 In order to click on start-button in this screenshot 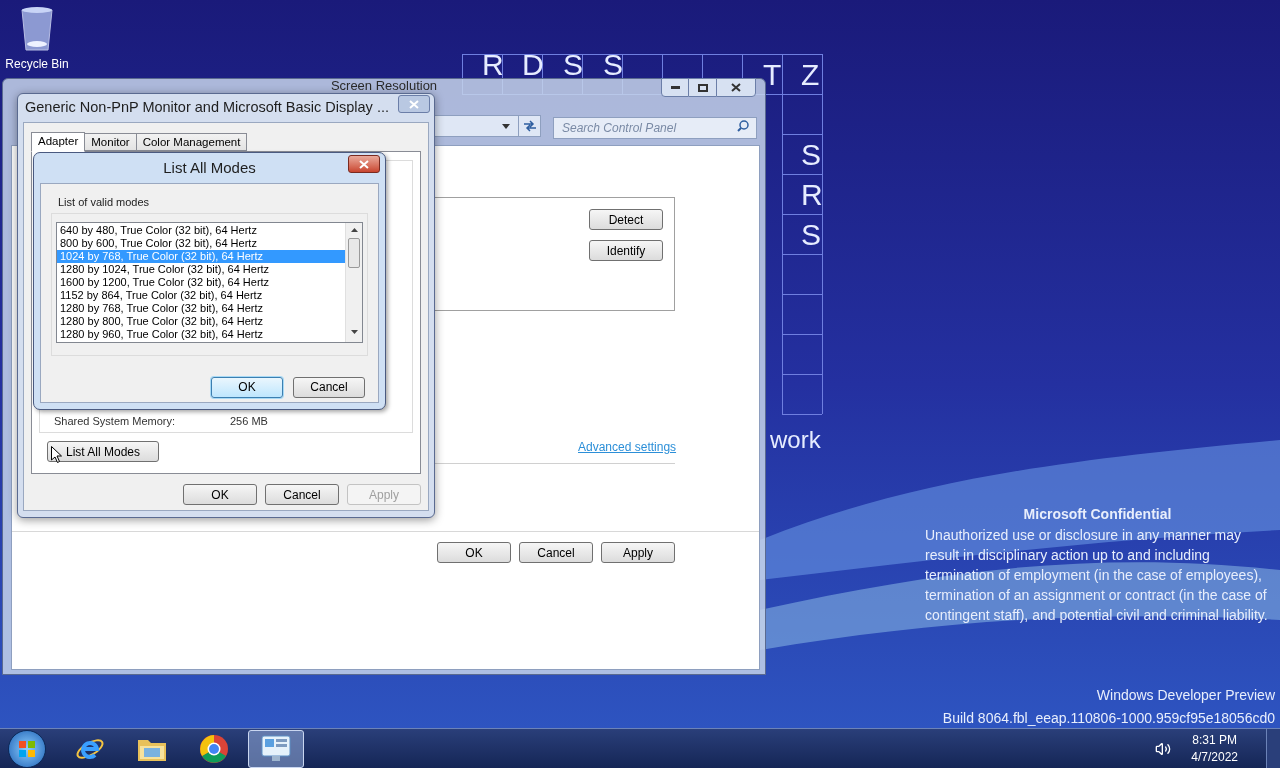, I will do `click(27, 748)`.